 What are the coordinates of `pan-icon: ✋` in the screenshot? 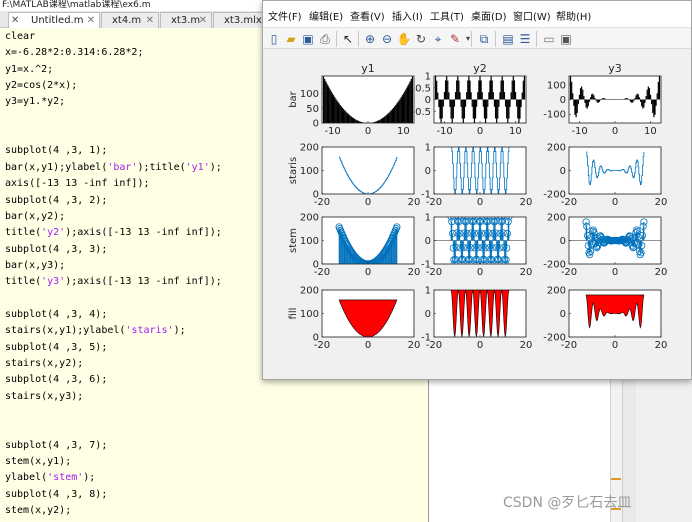 It's located at (404, 39).